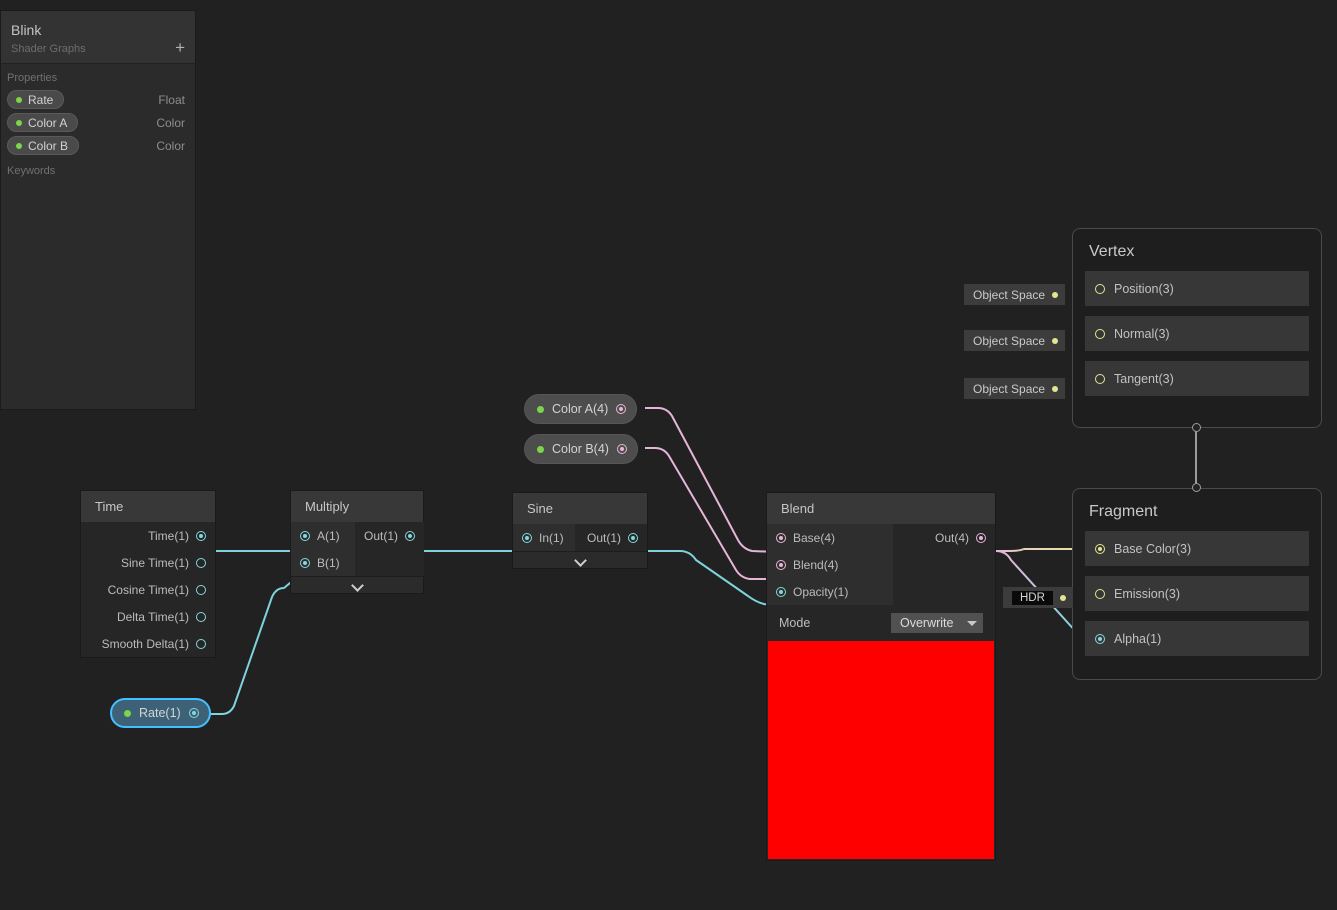  I want to click on output-port-delta-time, so click(201, 616).